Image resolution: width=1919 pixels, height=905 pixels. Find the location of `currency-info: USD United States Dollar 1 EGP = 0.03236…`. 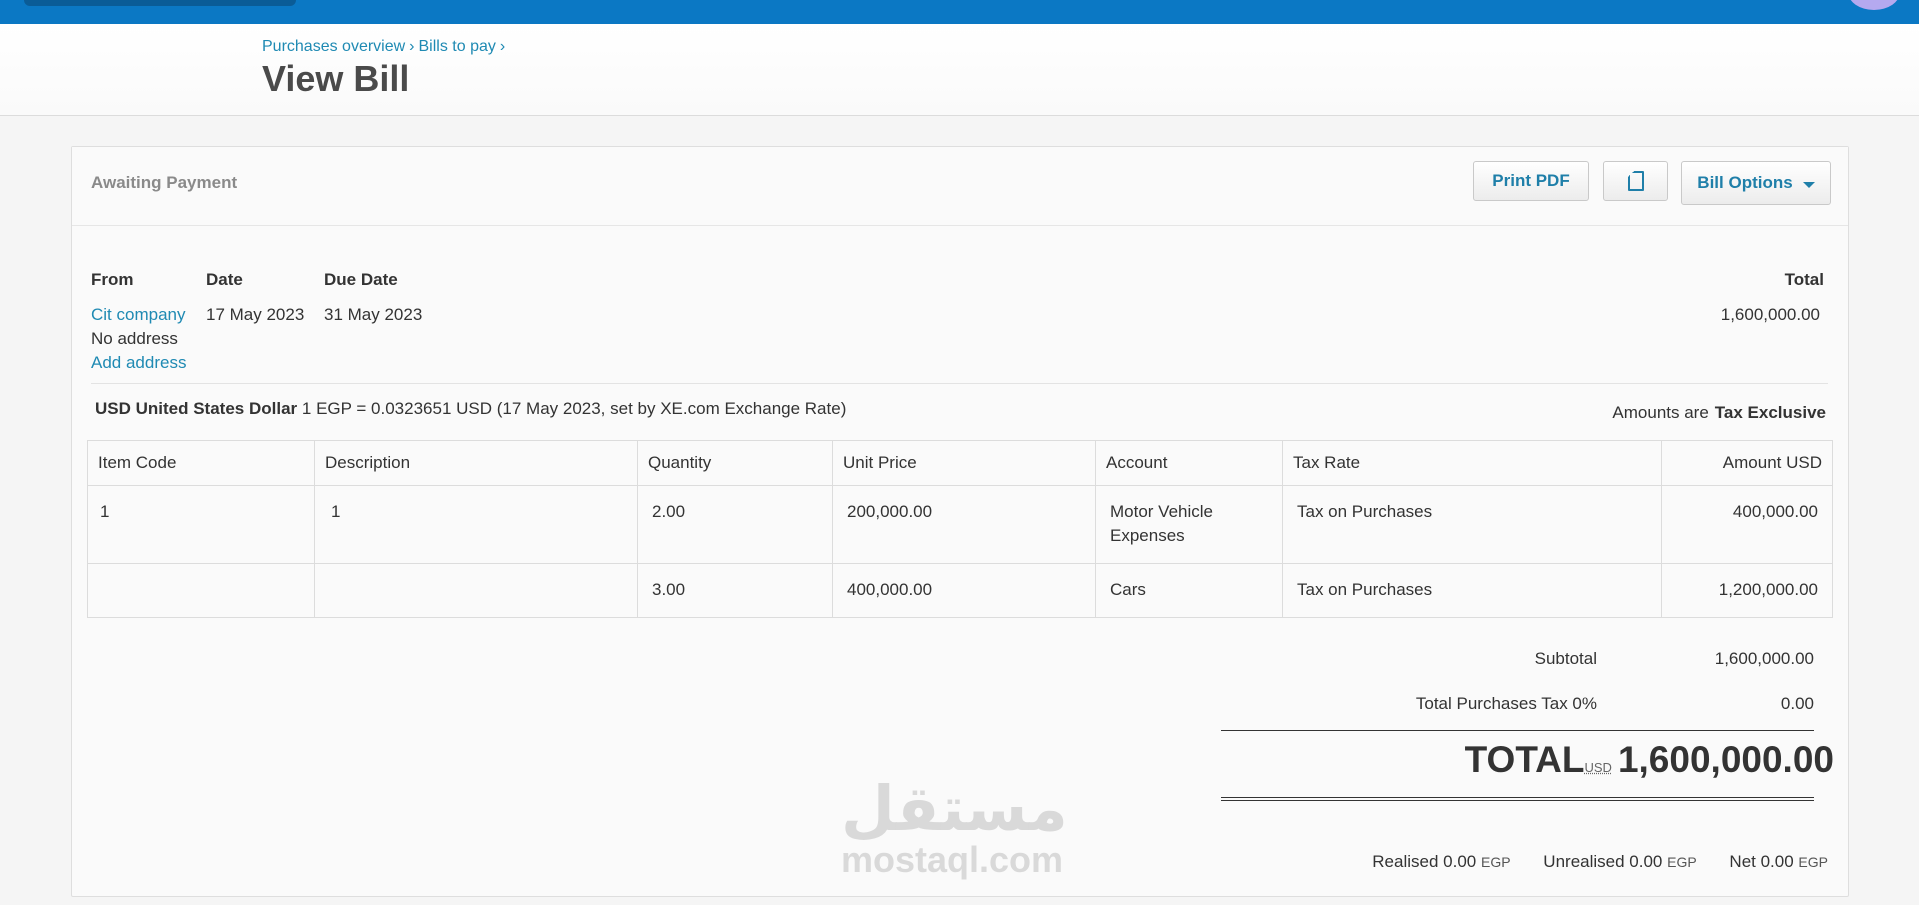

currency-info: USD United States Dollar 1 EGP = 0.03236… is located at coordinates (470, 409).